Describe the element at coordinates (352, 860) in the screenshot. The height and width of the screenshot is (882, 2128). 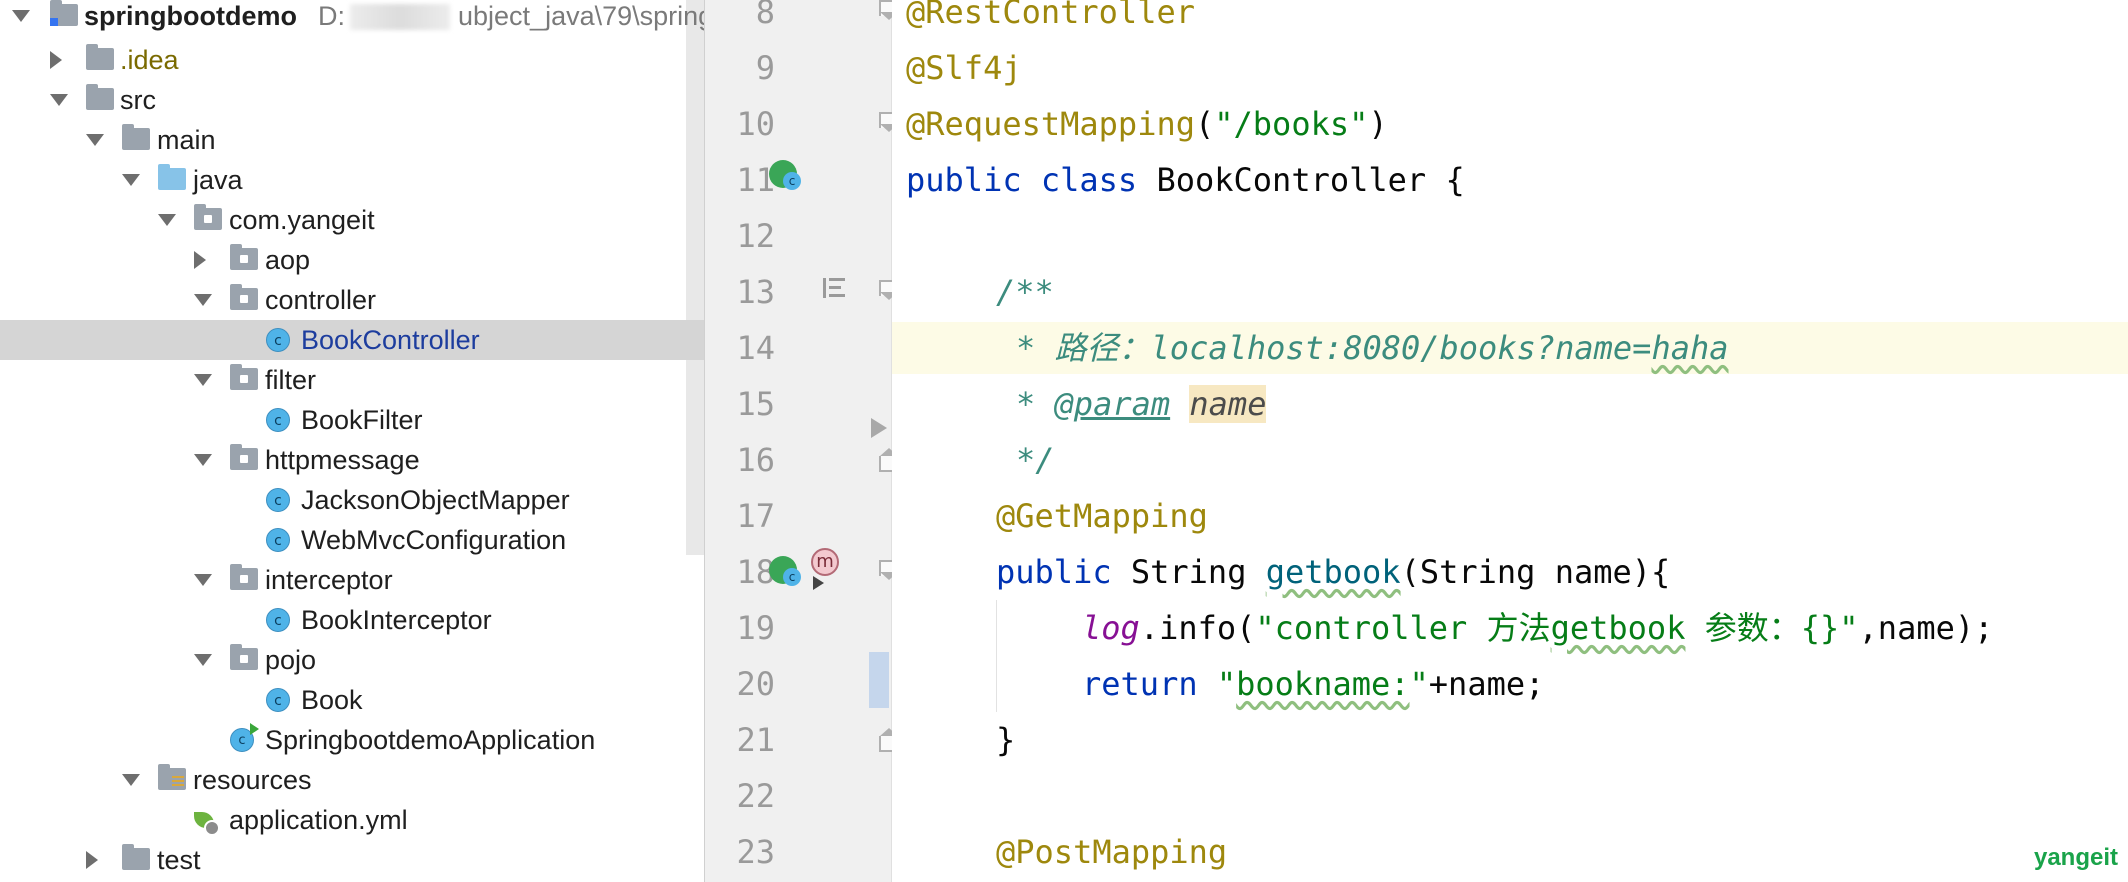
I see `tree-row-test: test` at that location.